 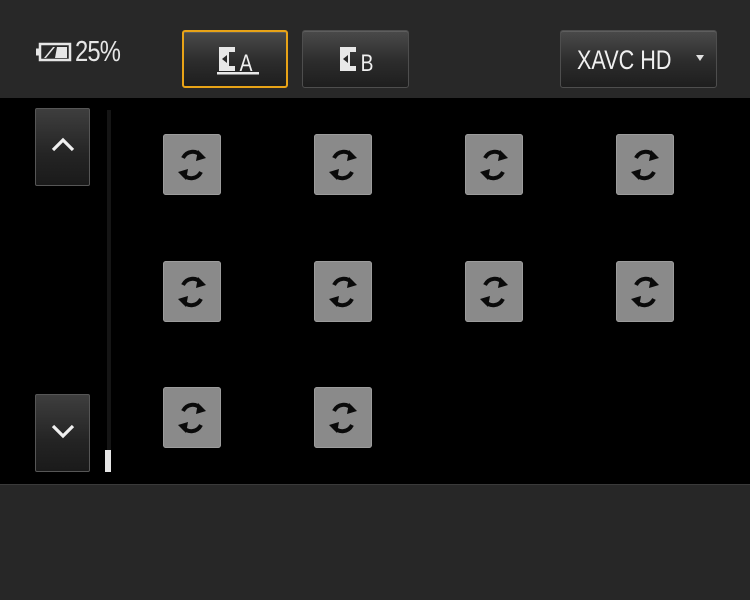 What do you see at coordinates (367, 63) in the screenshot?
I see `media-slot-b-label: B` at bounding box center [367, 63].